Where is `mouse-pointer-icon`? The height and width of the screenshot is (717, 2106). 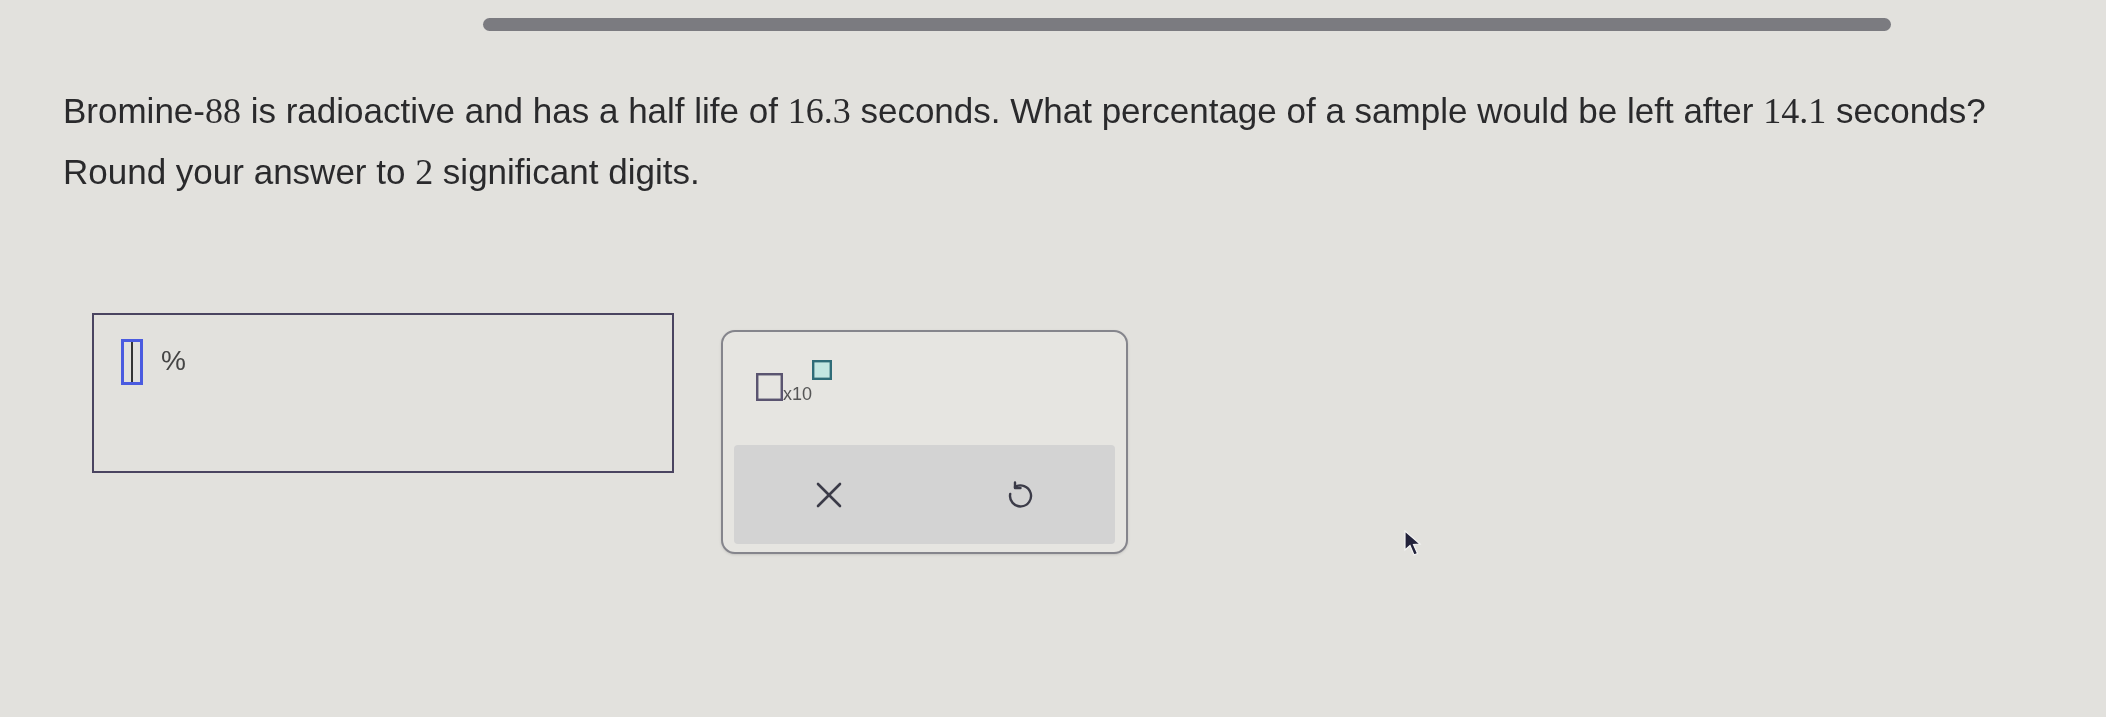 mouse-pointer-icon is located at coordinates (1413, 543).